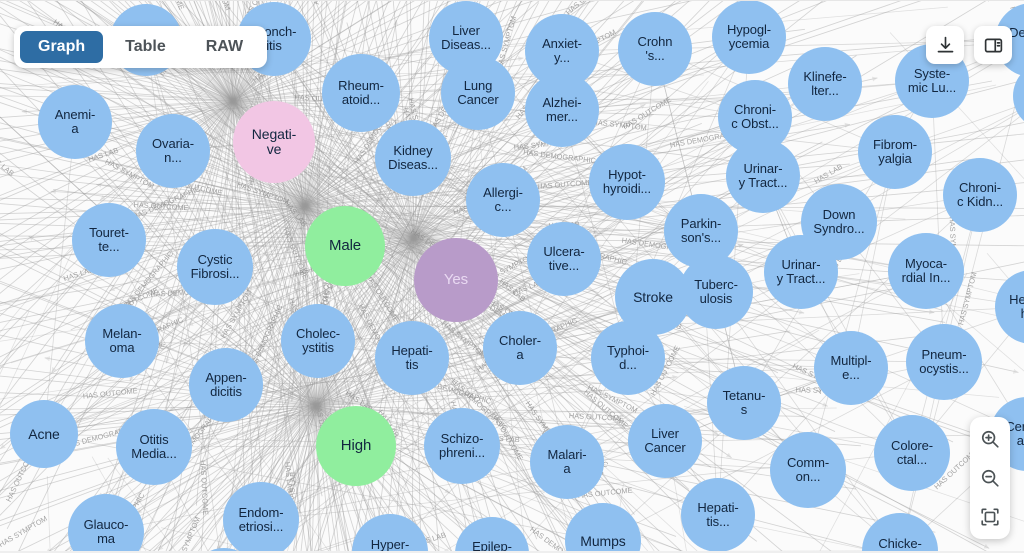 The height and width of the screenshot is (553, 1024). I want to click on graph-node-label: Hypogl-ycemia, so click(749, 36).